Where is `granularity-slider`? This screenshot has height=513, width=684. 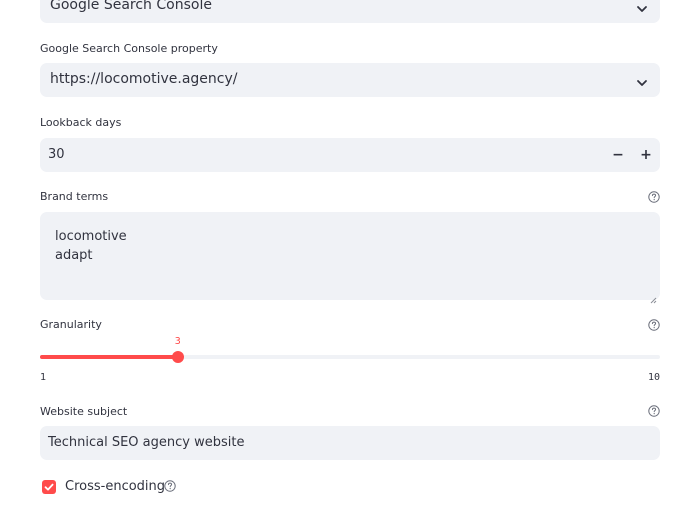
granularity-slider is located at coordinates (350, 357).